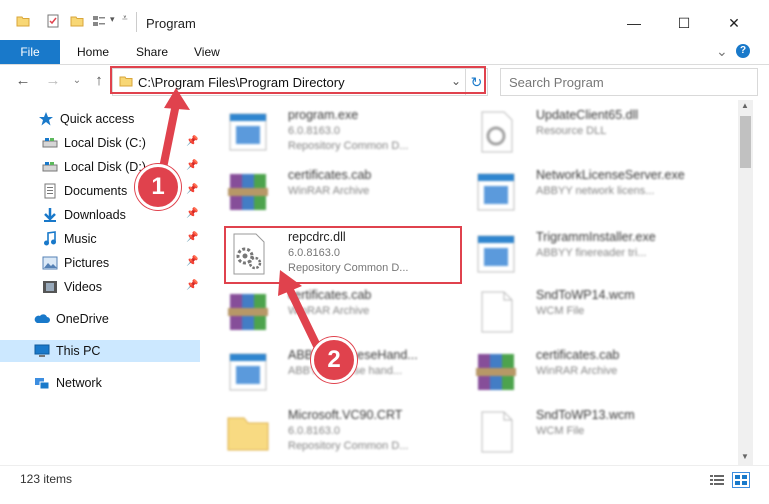 This screenshot has width=769, height=504. I want to click on nav-item-this-pc: This PC, so click(100, 351).